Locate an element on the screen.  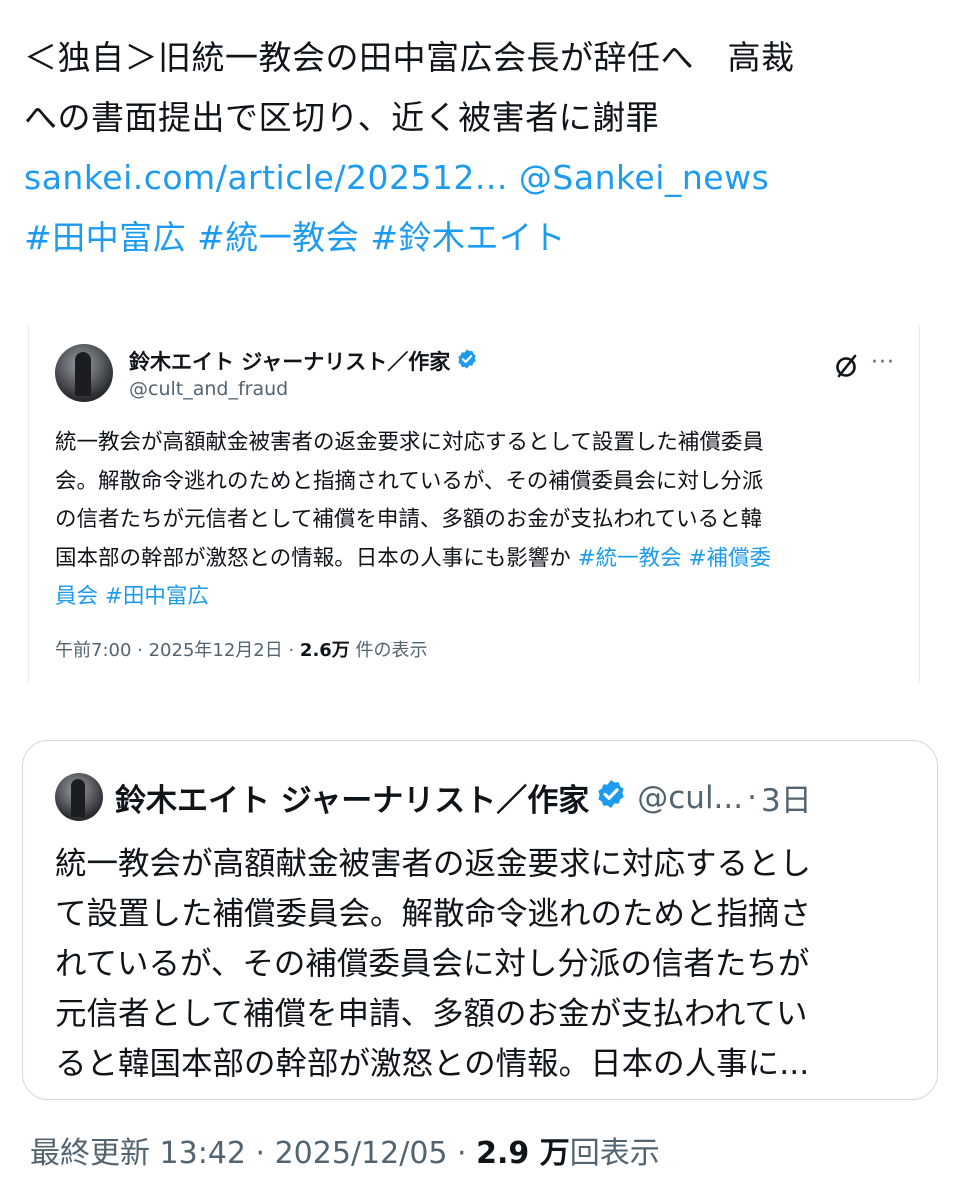
post-line: 統一教会が高額献金被害者の返金要求に対応するとして設置した補償委員 is located at coordinates (409, 442).